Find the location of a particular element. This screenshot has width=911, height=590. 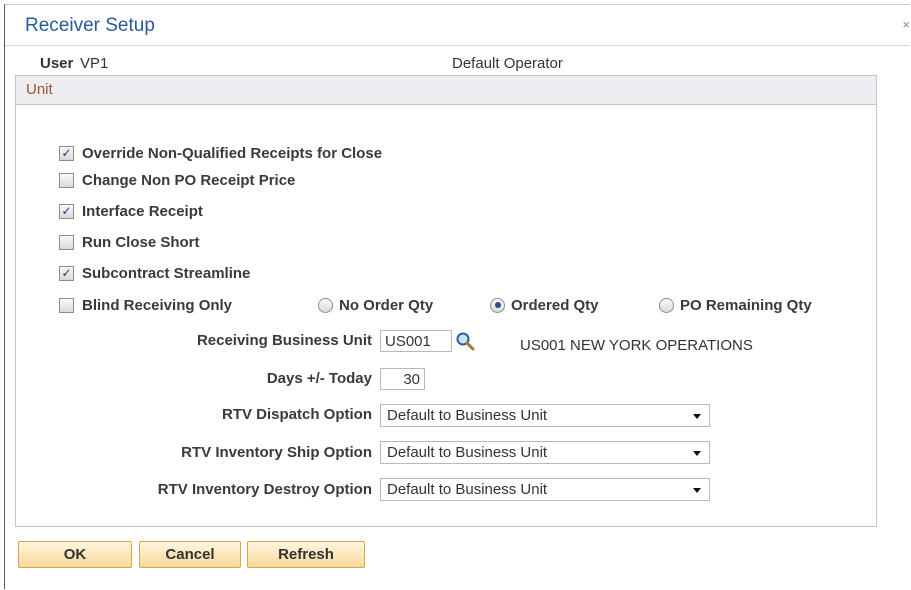

radio-no-order-qty: No Order Qty is located at coordinates (375, 305).